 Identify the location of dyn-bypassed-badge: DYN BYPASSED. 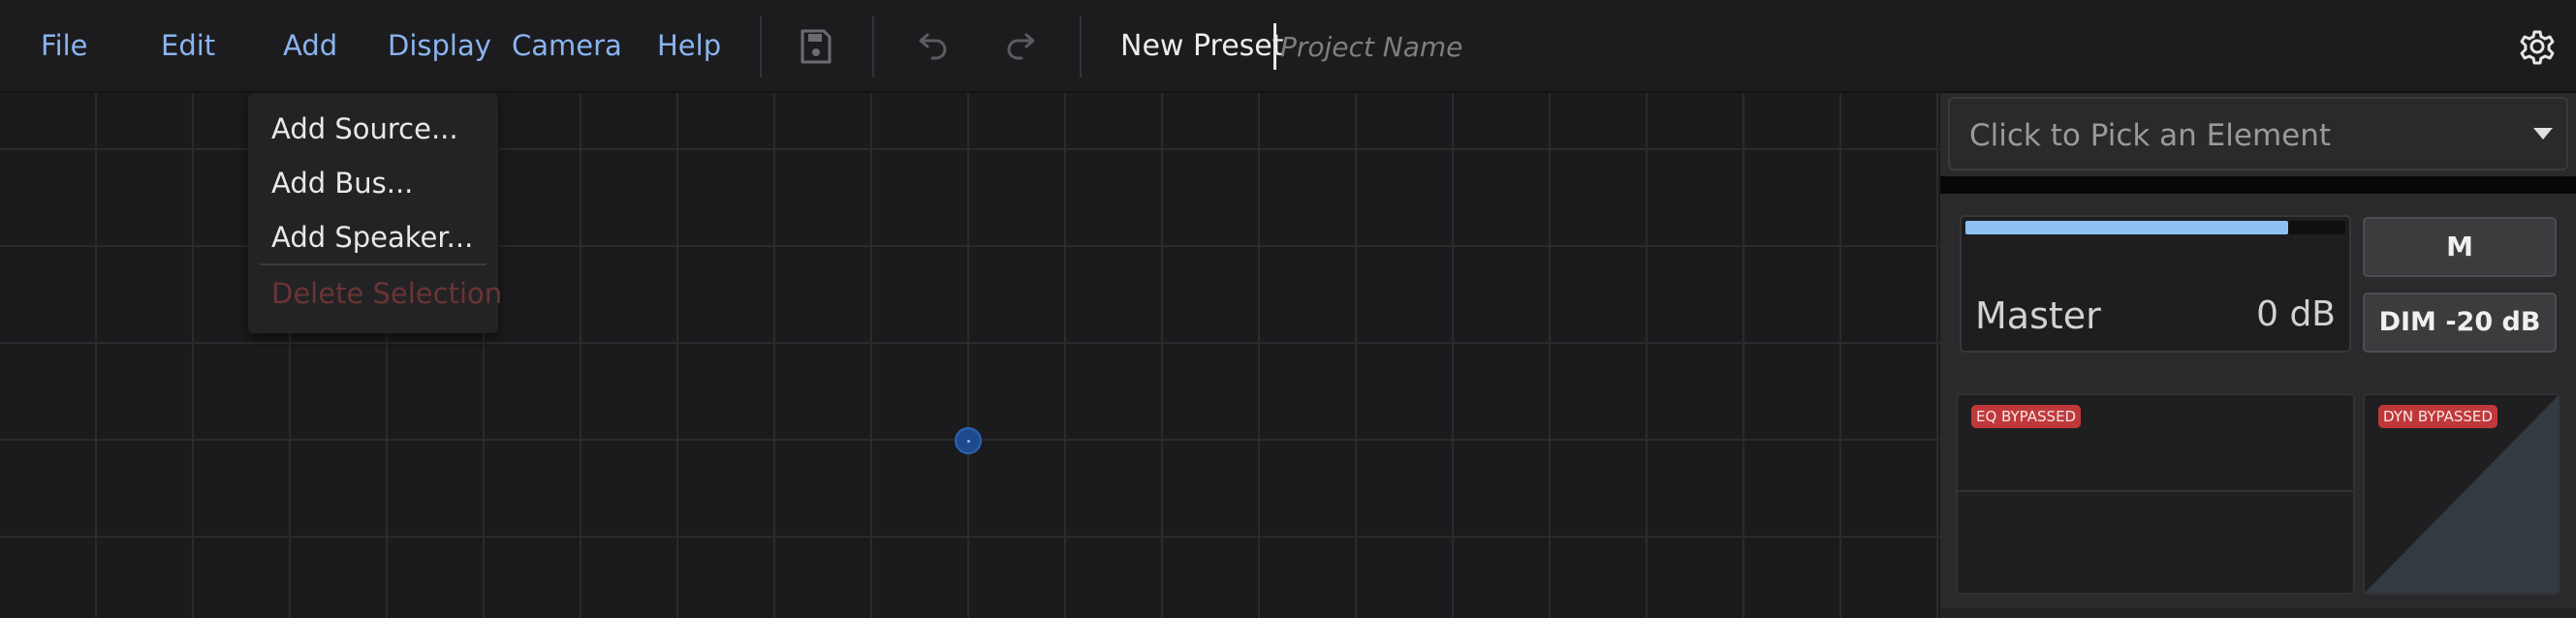
(2437, 416).